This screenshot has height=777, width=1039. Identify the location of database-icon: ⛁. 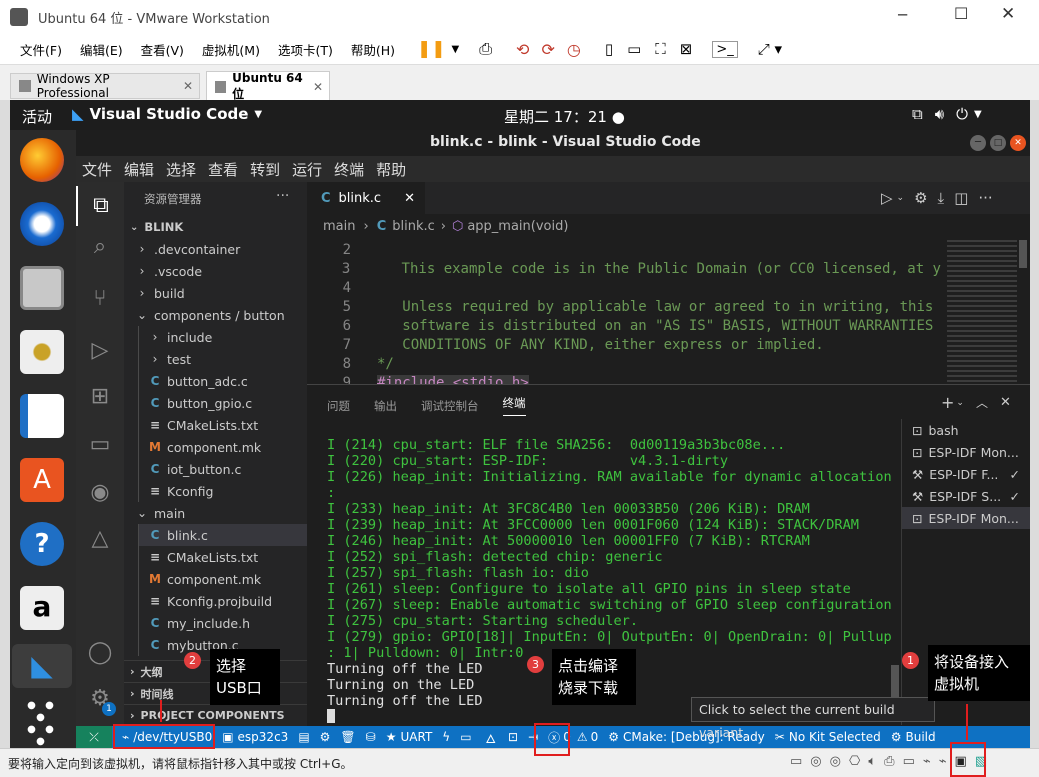
(371, 737).